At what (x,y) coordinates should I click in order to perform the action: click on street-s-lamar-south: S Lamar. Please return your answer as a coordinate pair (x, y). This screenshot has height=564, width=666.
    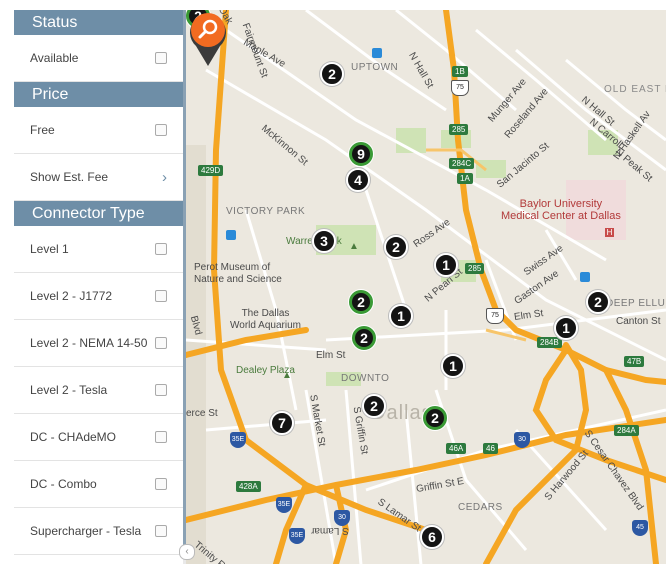
    Looking at the image, I should click on (330, 530).